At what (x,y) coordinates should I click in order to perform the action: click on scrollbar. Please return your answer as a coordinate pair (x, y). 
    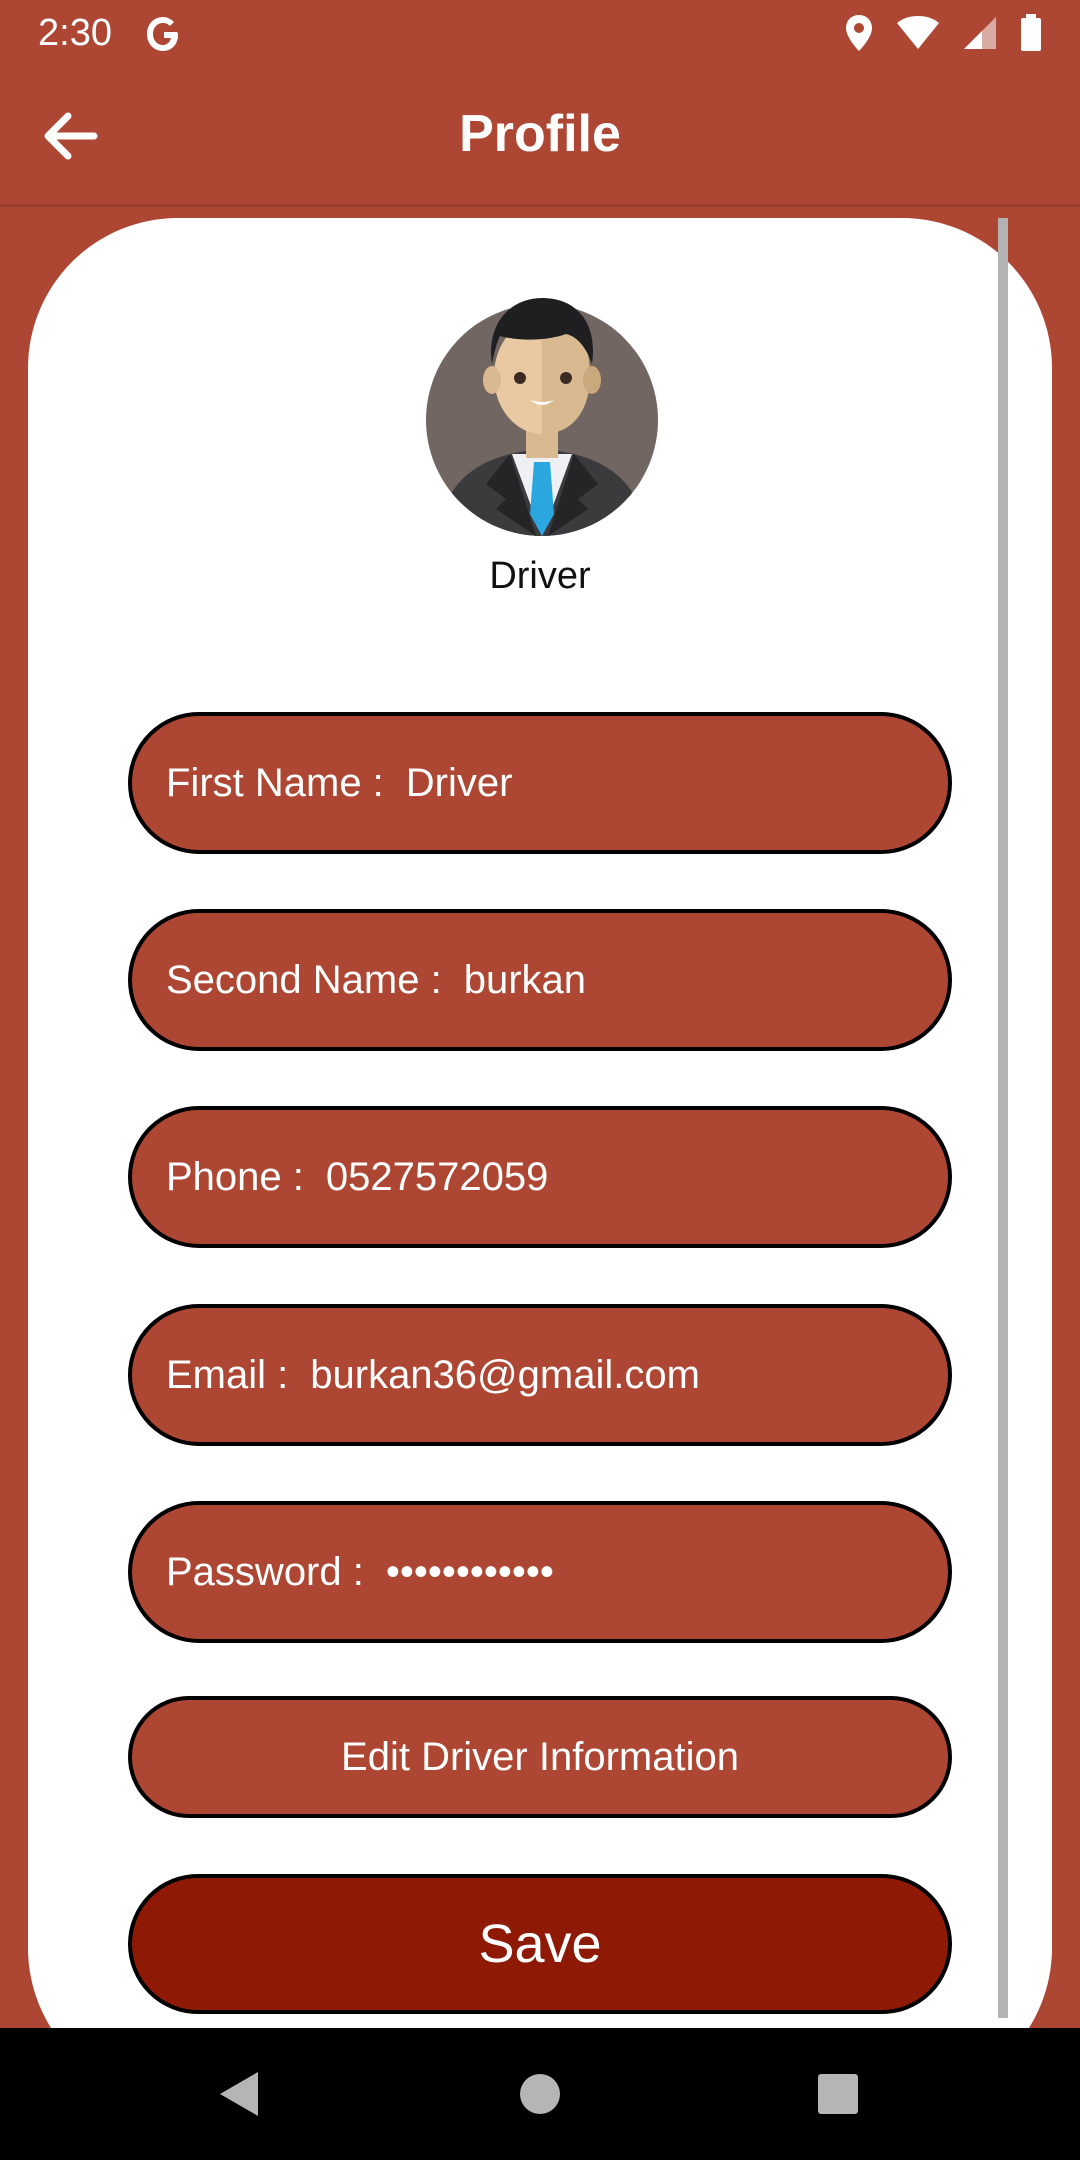
    Looking at the image, I should click on (1003, 1118).